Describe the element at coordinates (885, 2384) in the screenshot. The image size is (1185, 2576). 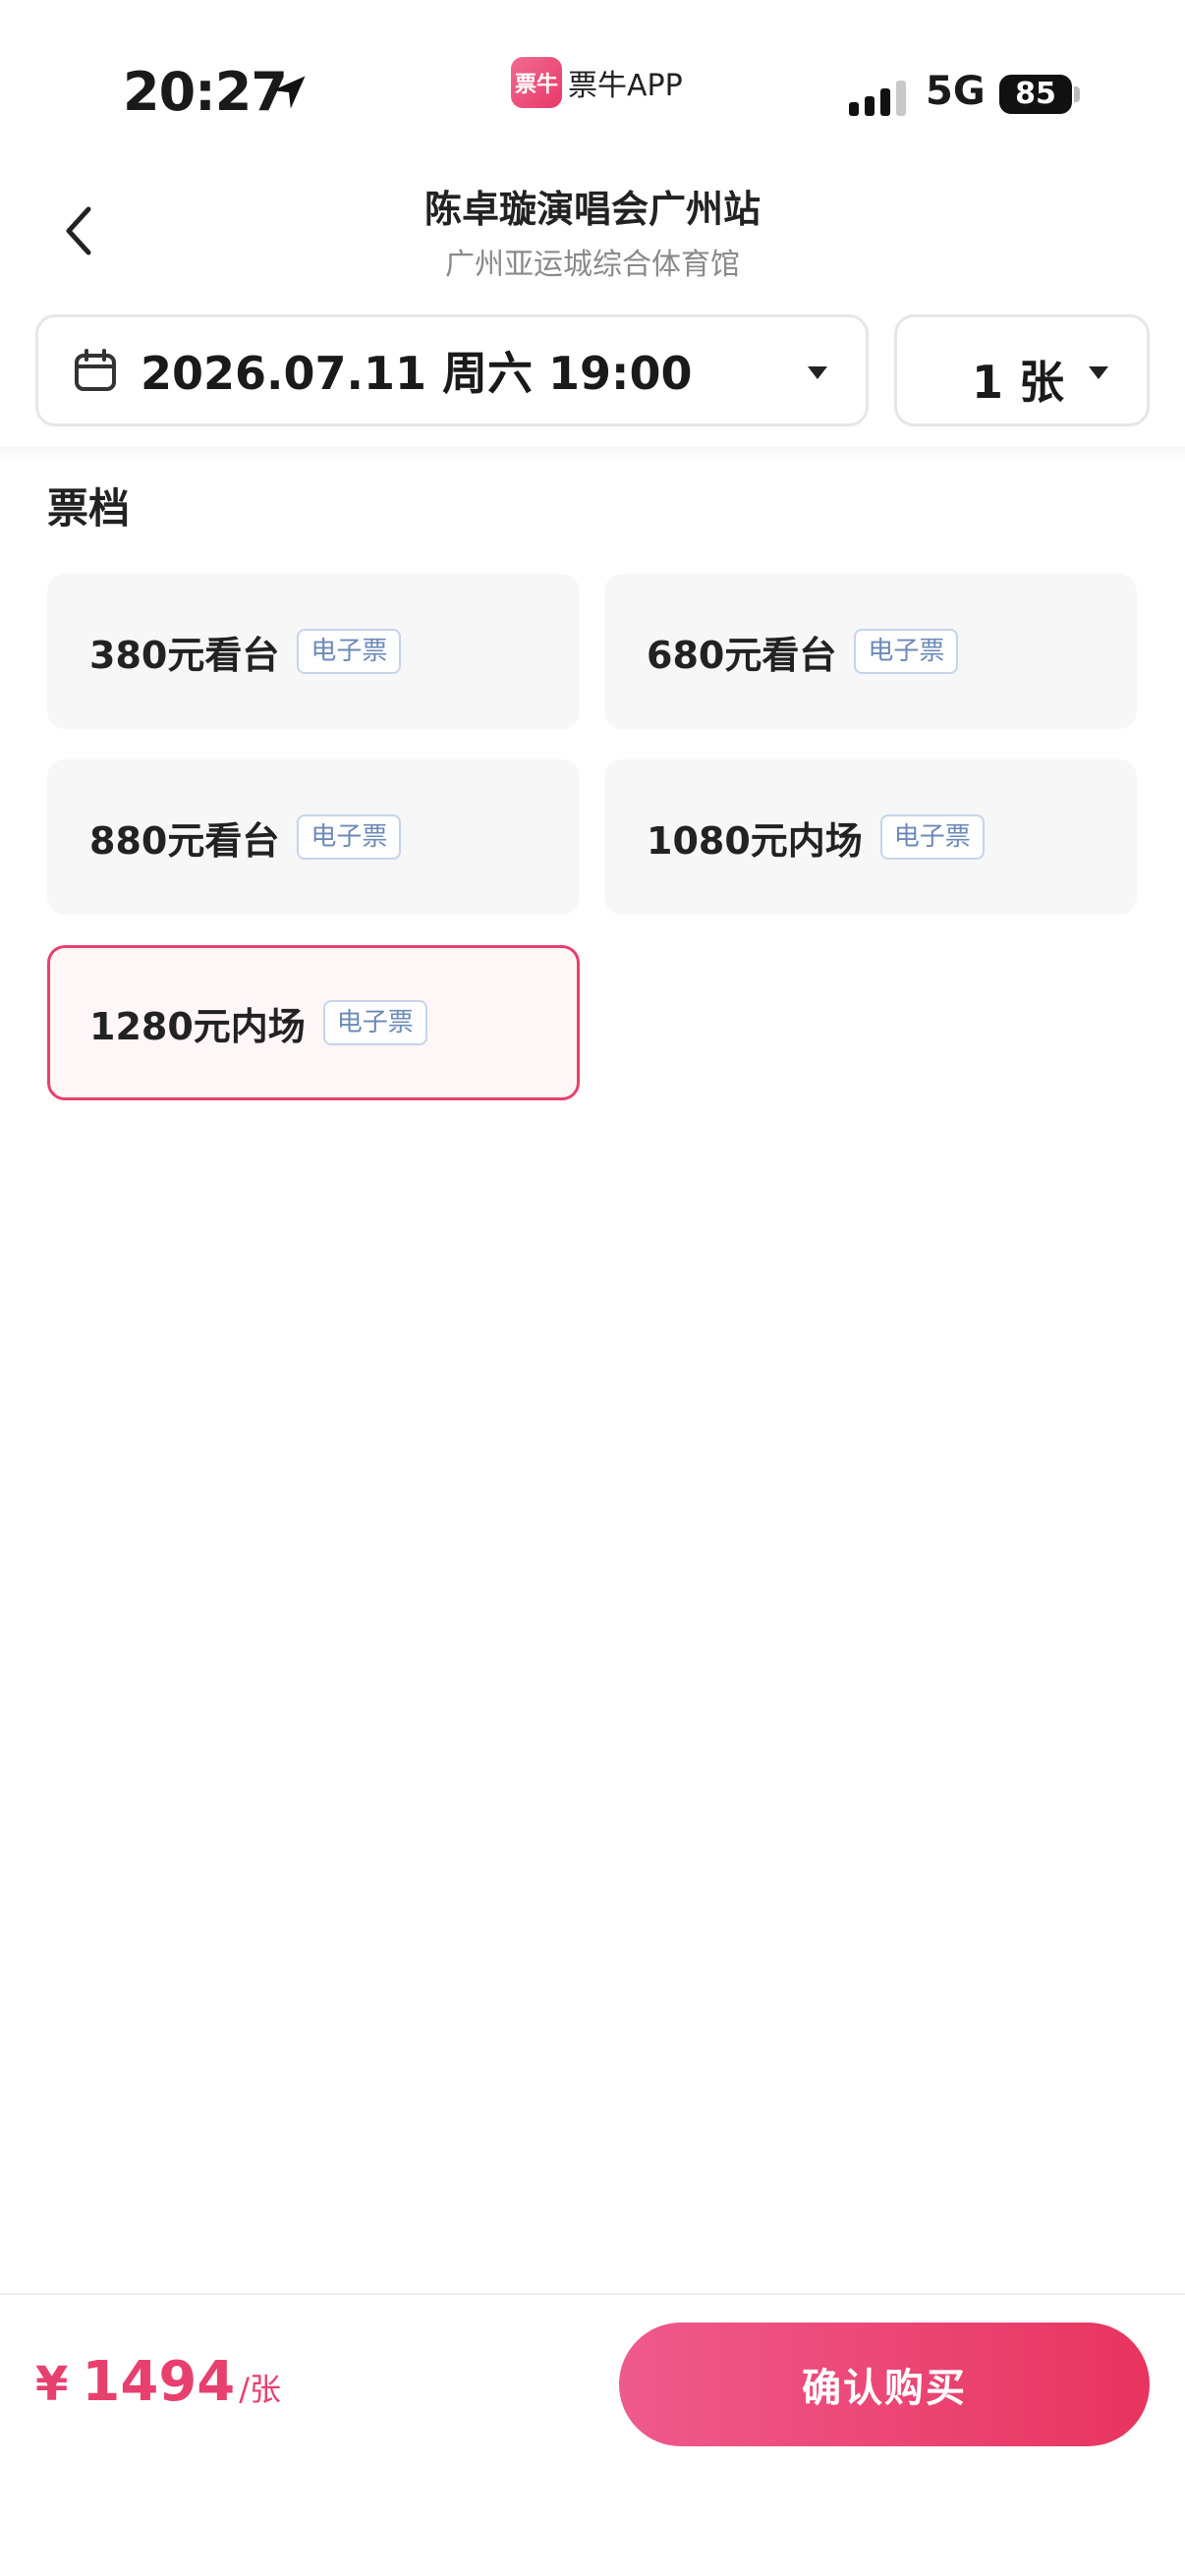
I see `confirm-purchase-button: 确认购买` at that location.